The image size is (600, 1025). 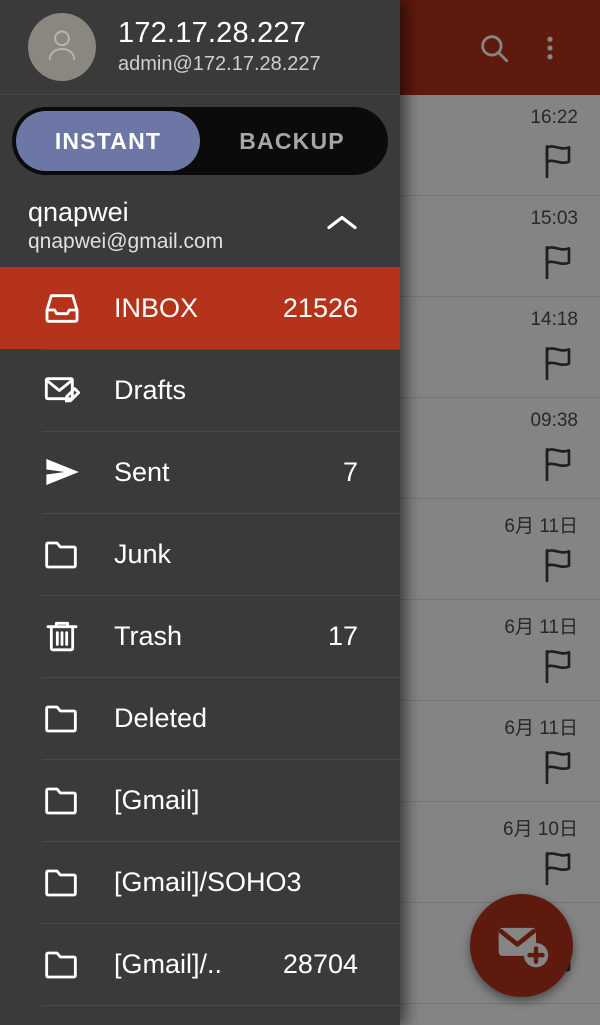 I want to click on folder-item-junk: Junk, so click(x=200, y=554).